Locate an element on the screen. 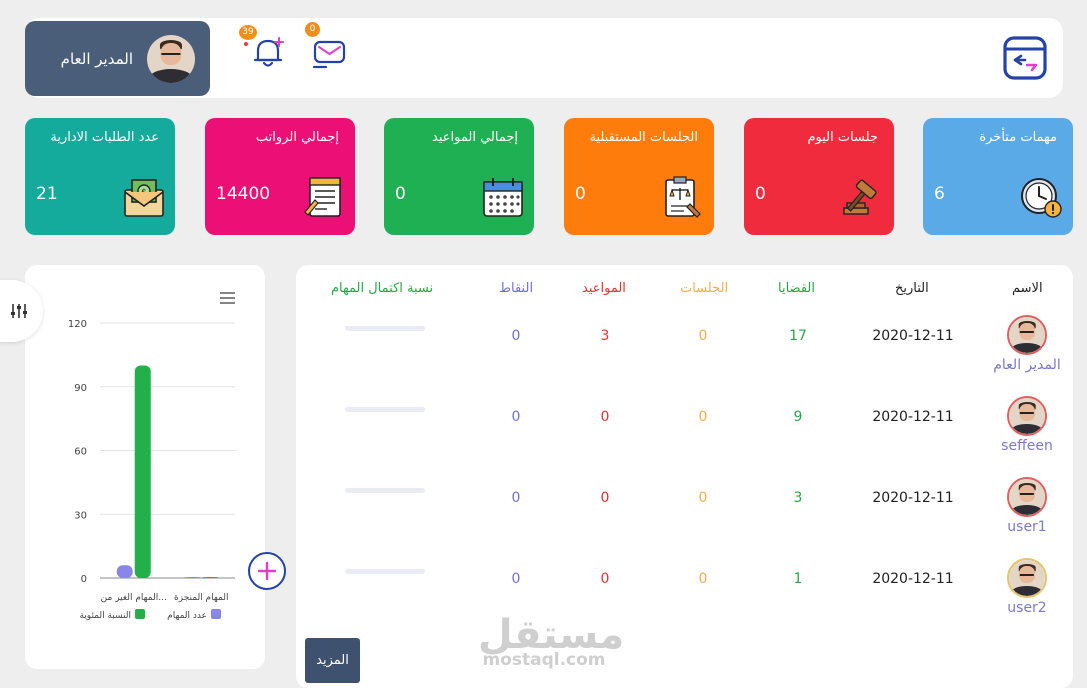 The image size is (1087, 688). y-tick-label: 30 is located at coordinates (80, 515).